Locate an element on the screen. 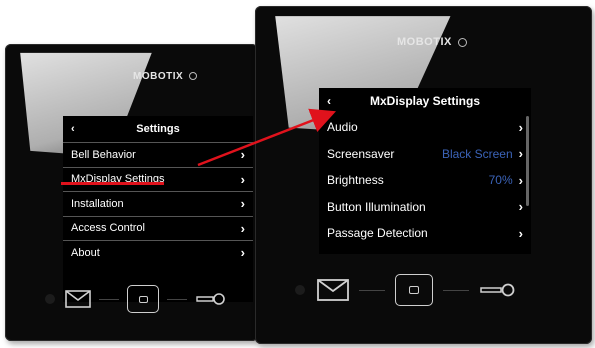 Image resolution: width=595 pixels, height=348 pixels. menu-item-passage-detection: Passage Detection › is located at coordinates (425, 233).